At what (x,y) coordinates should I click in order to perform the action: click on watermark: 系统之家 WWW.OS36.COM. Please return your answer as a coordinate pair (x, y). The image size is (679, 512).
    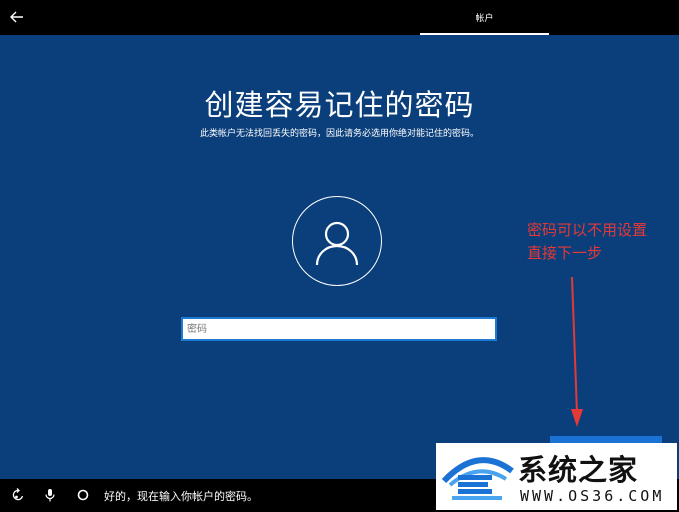
    Looking at the image, I should click on (556, 476).